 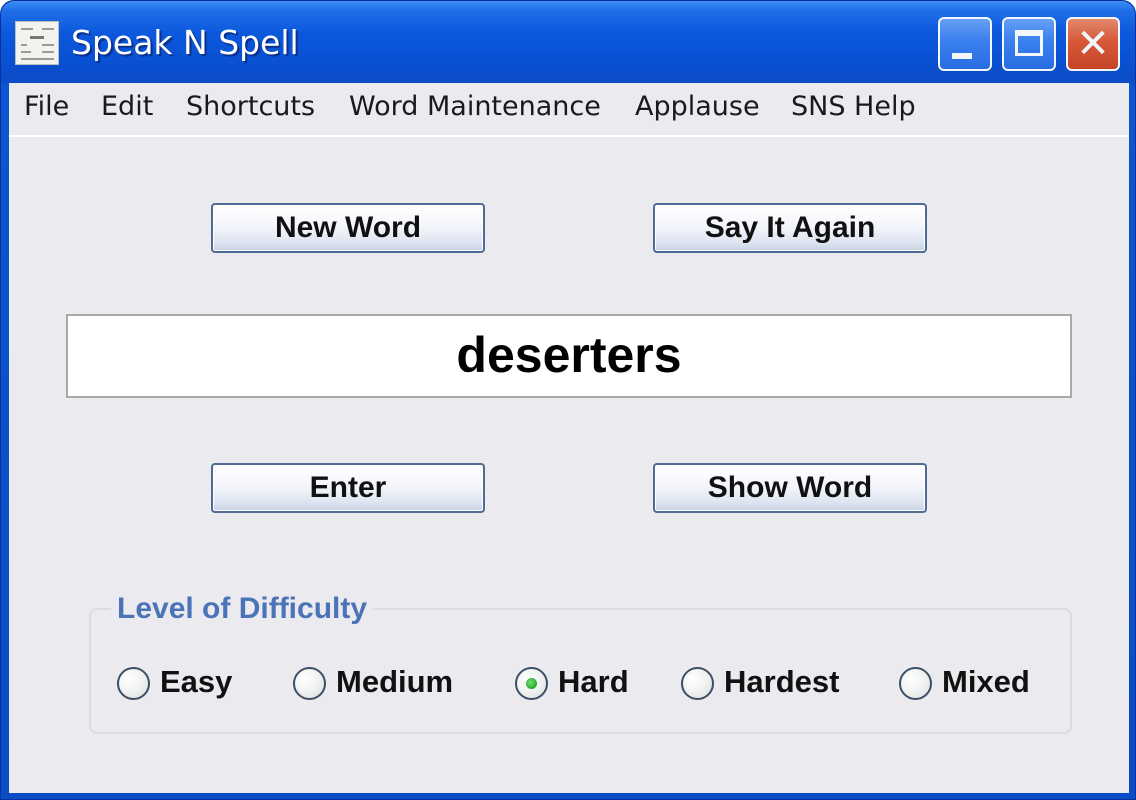 What do you see at coordinates (790, 488) in the screenshot?
I see `show-word-button: Show Word` at bounding box center [790, 488].